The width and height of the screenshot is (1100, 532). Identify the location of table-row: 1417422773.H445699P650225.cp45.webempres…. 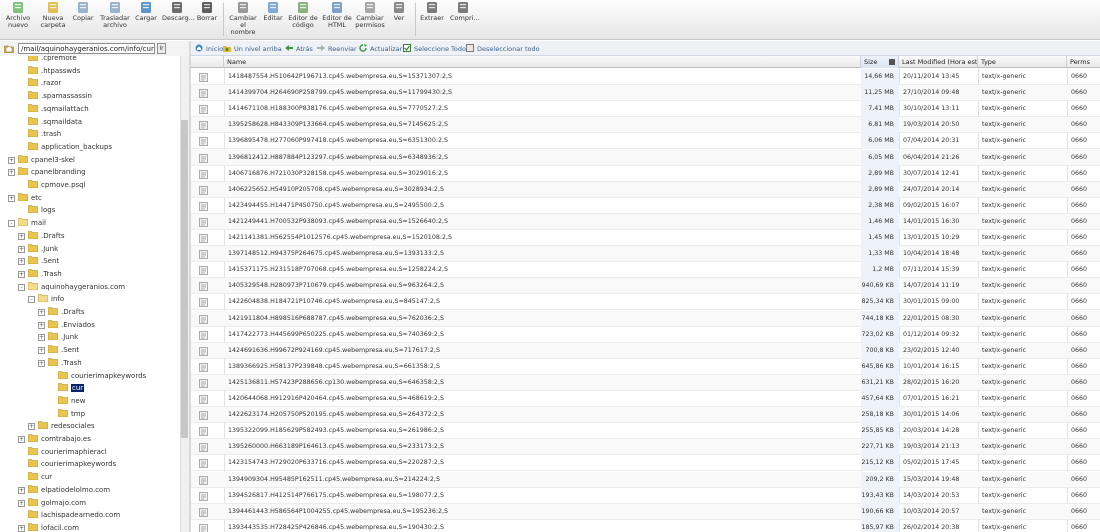
(645, 334).